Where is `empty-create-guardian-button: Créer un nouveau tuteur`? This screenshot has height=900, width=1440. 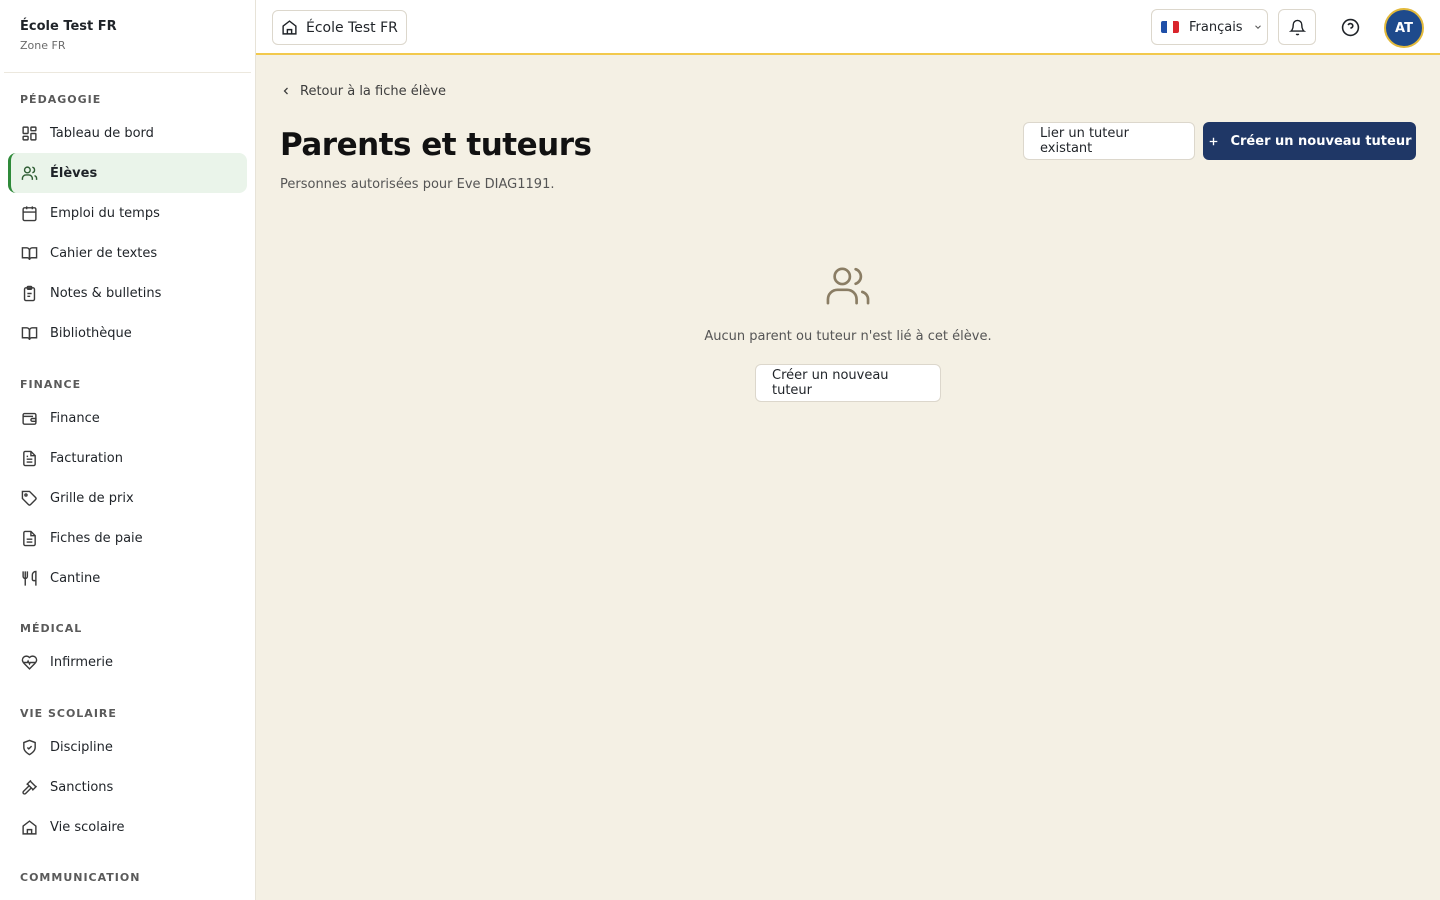
empty-create-guardian-button: Créer un nouveau tuteur is located at coordinates (848, 383).